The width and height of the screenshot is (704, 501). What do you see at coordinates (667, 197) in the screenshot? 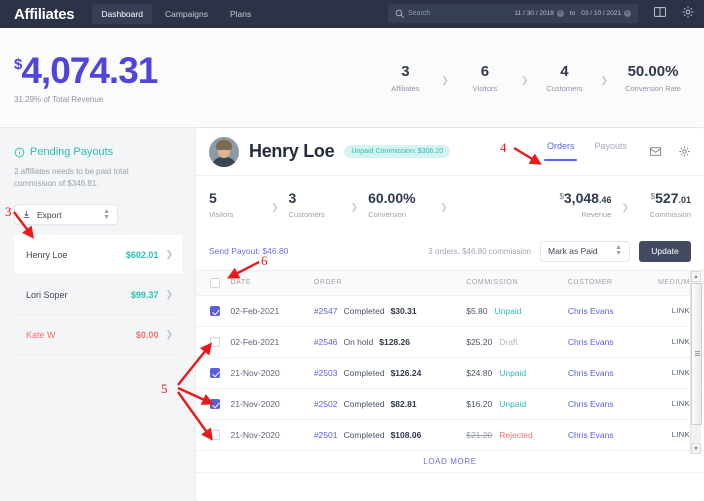
I see `stat-commission-whole: 527` at bounding box center [667, 197].